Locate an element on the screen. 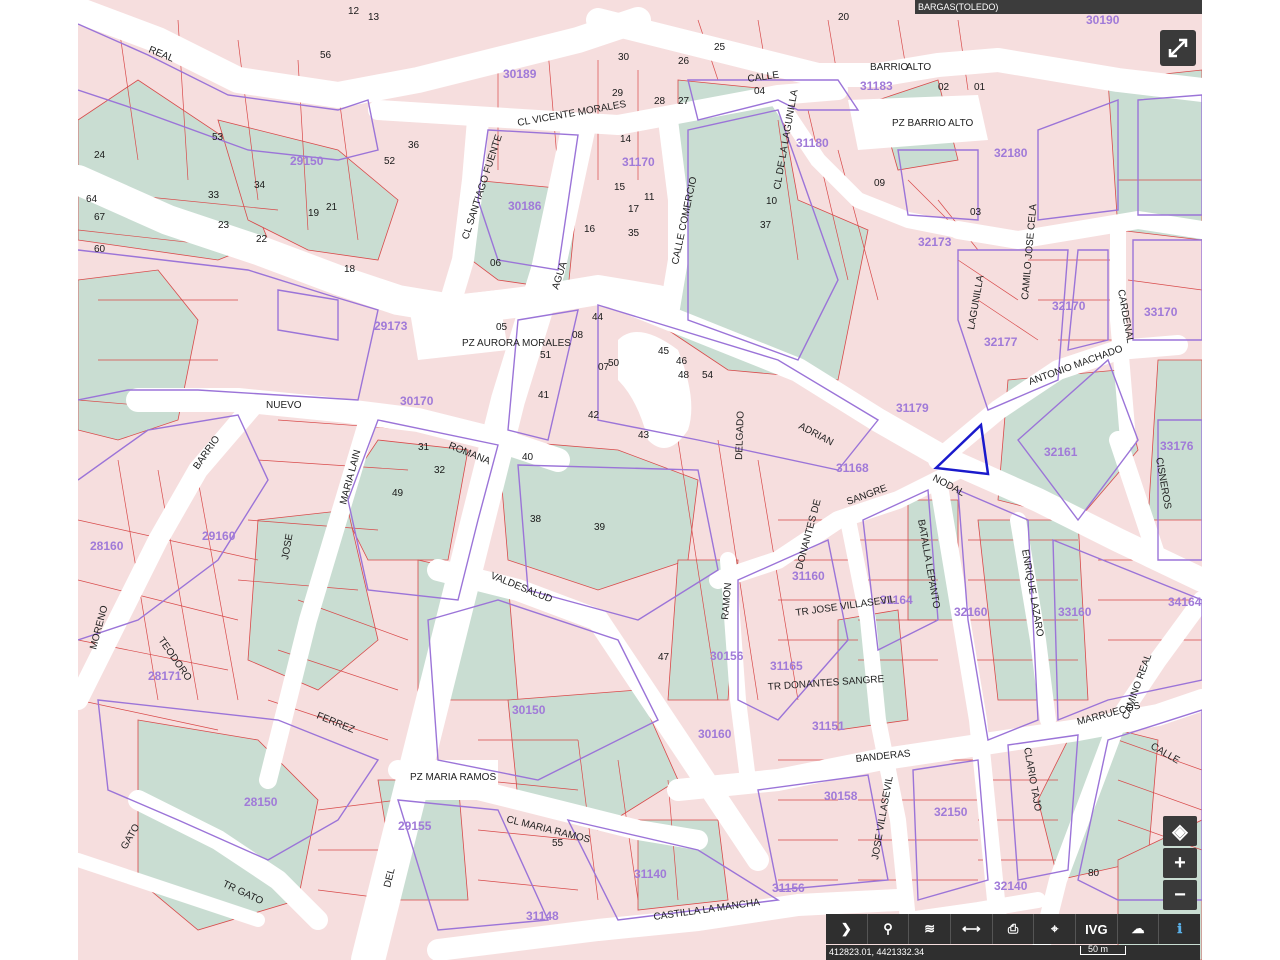 The image size is (1280, 960). layers-icon: ≋ is located at coordinates (930, 928).